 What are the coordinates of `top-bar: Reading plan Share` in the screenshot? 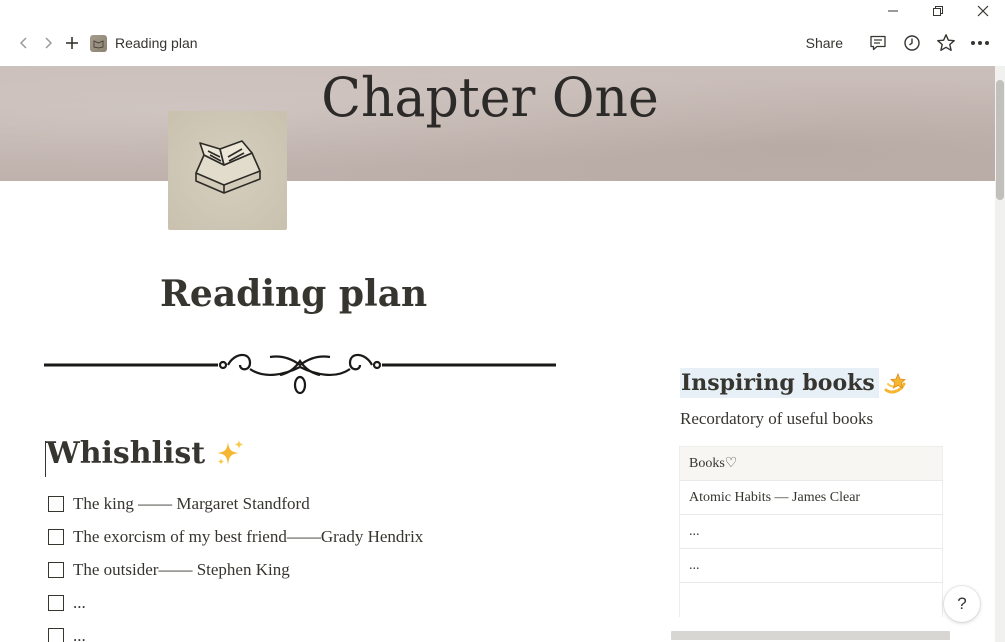 It's located at (502, 33).